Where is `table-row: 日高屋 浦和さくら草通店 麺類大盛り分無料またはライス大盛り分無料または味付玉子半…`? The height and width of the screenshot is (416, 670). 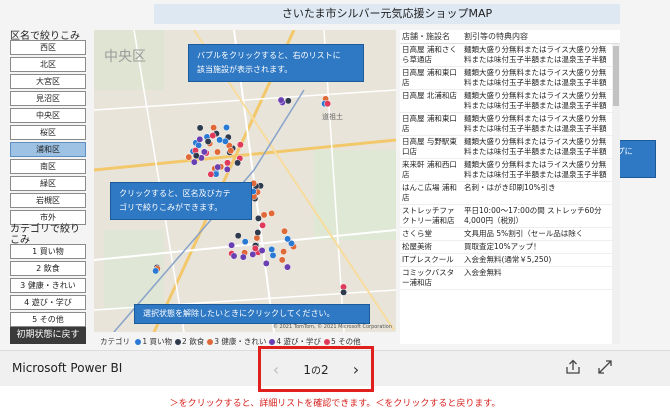 table-row: 日高屋 浦和さくら草通店 麺類大盛り分無料またはライス大盛り分無料または味付玉子半… is located at coordinates (510, 55).